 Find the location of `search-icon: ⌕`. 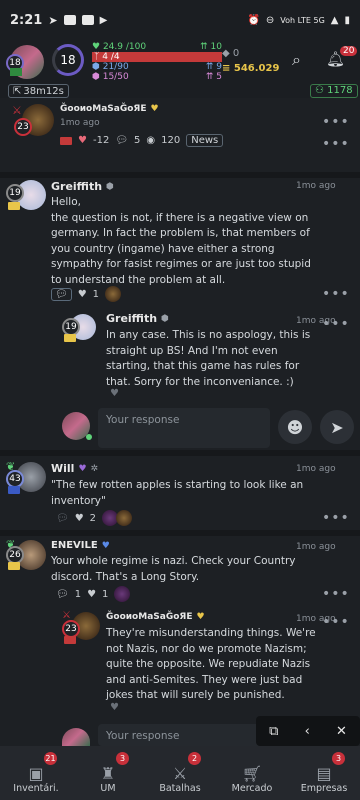

search-icon: ⌕ is located at coordinates (296, 60).